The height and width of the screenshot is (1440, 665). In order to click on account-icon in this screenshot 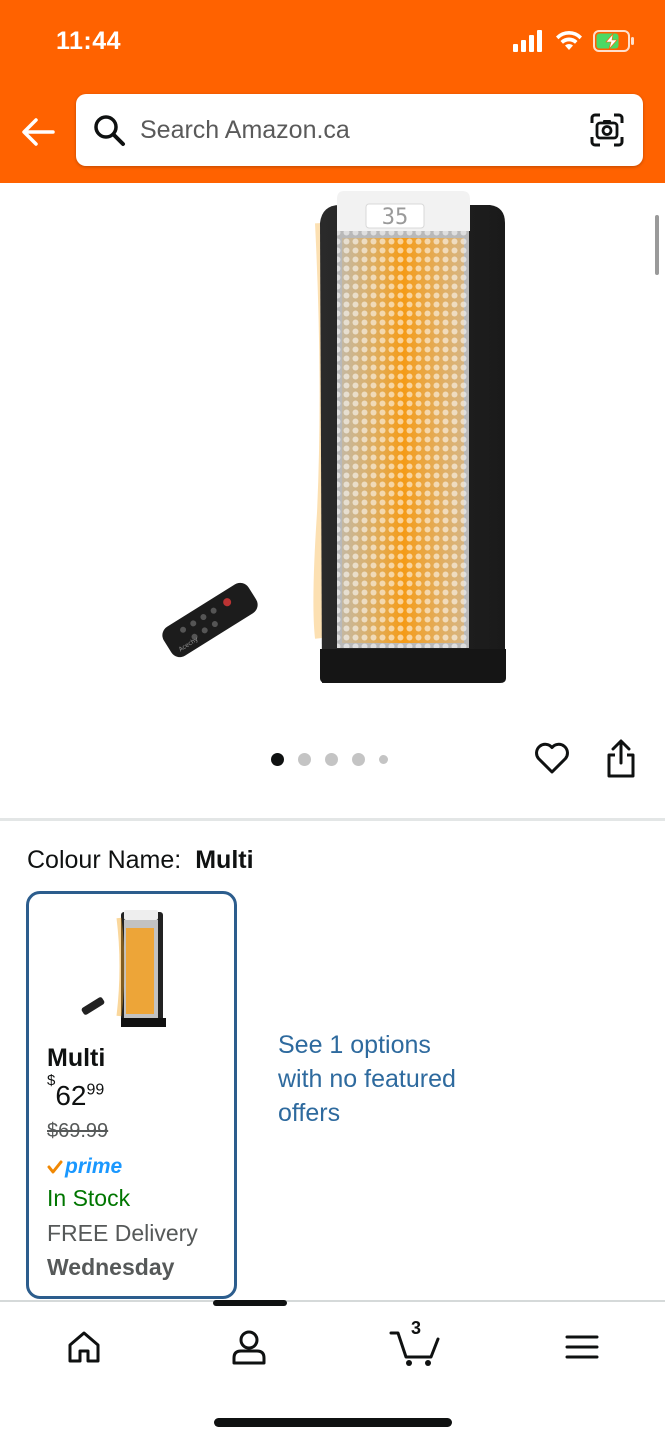, I will do `click(249, 1347)`.